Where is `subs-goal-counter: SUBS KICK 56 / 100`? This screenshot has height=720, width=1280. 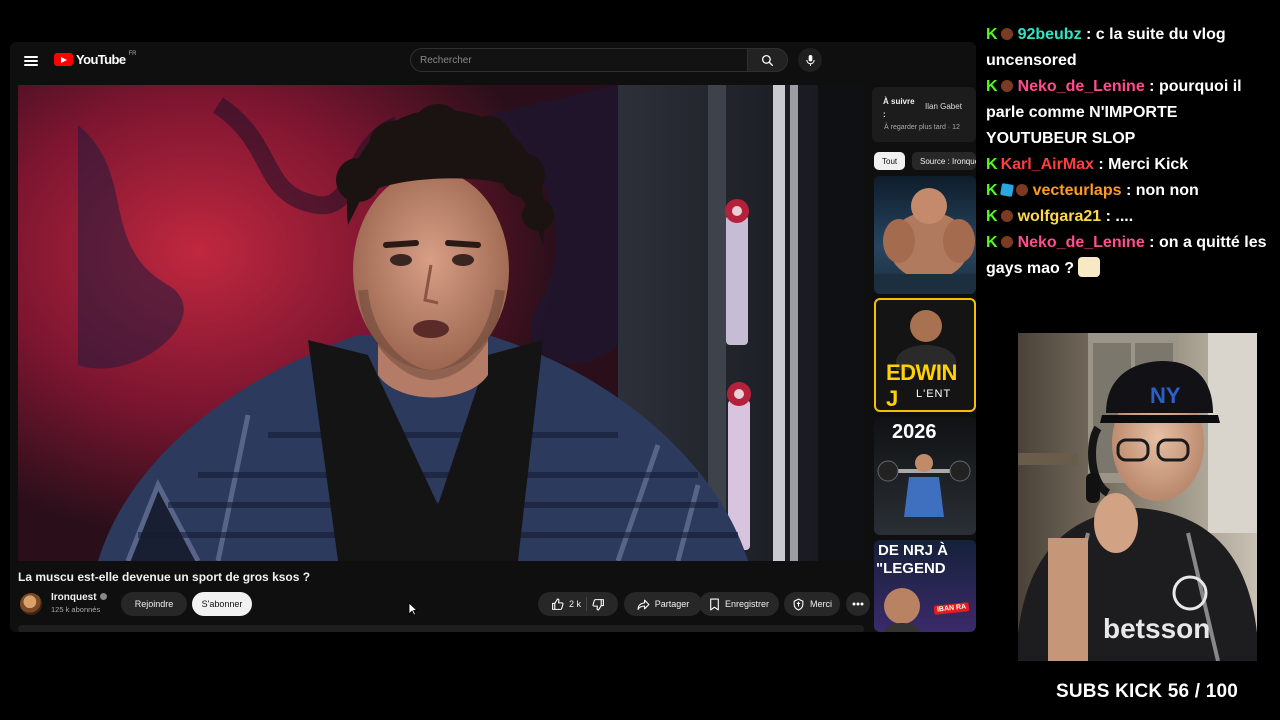 subs-goal-counter: SUBS KICK 56 / 100 is located at coordinates (1147, 691).